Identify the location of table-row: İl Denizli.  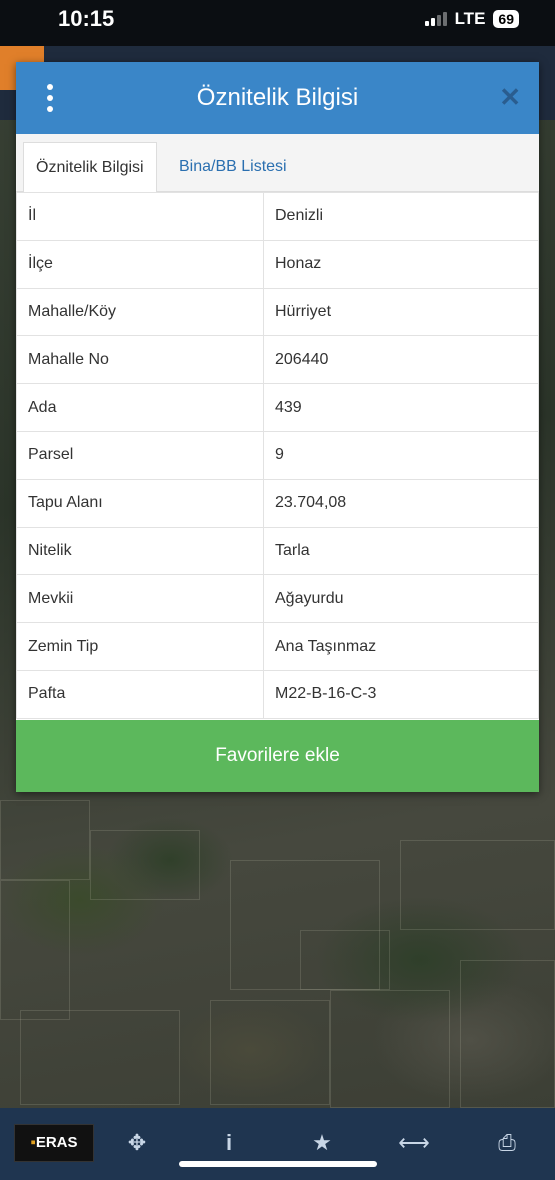
(277, 216).